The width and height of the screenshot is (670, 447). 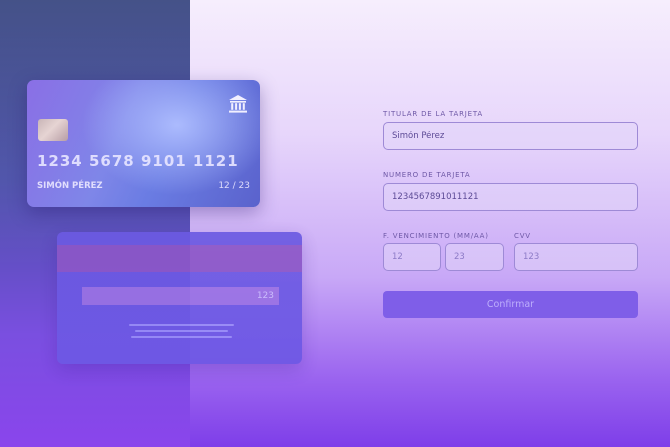 What do you see at coordinates (433, 114) in the screenshot?
I see `holder-label: TITULAR DE LA TARJETA` at bounding box center [433, 114].